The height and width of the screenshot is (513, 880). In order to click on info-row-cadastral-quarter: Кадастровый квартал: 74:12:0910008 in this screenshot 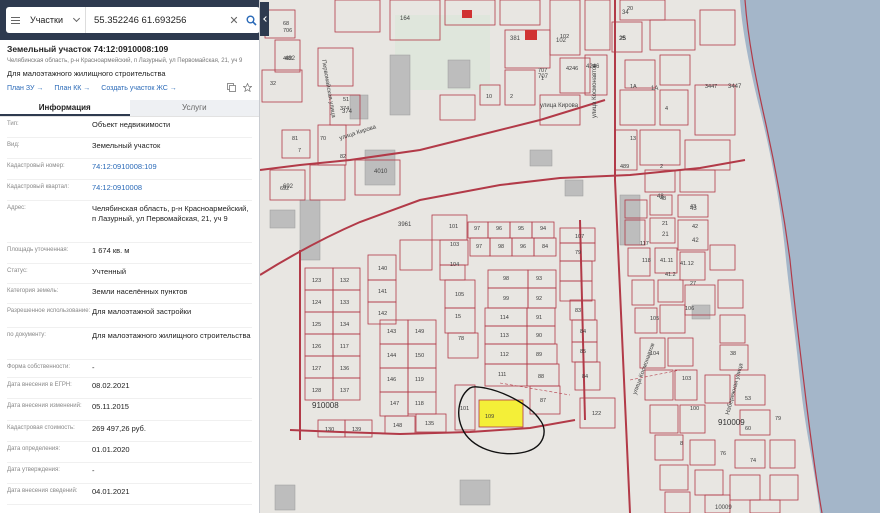, I will do `click(129, 190)`.